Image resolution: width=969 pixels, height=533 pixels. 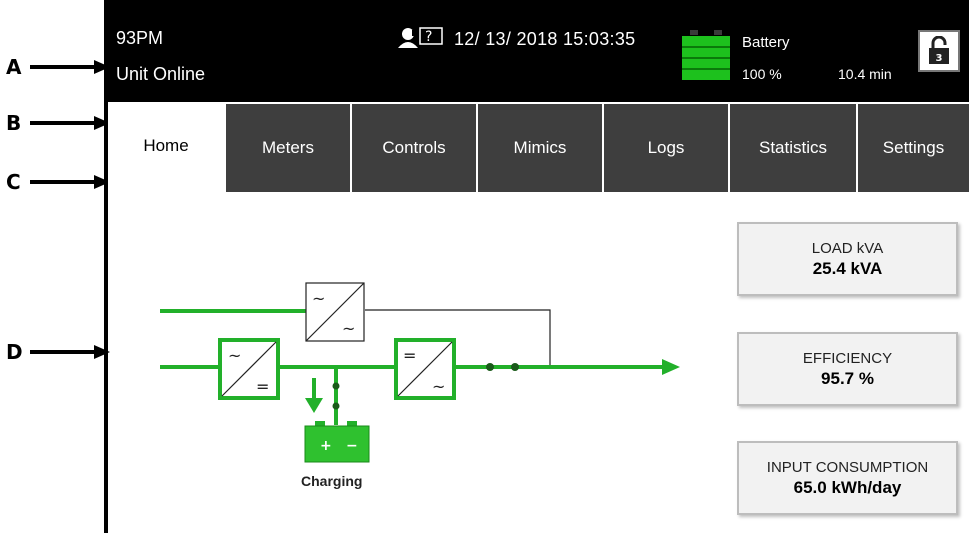 I want to click on tab-statistics: Statistics, so click(x=792, y=148).